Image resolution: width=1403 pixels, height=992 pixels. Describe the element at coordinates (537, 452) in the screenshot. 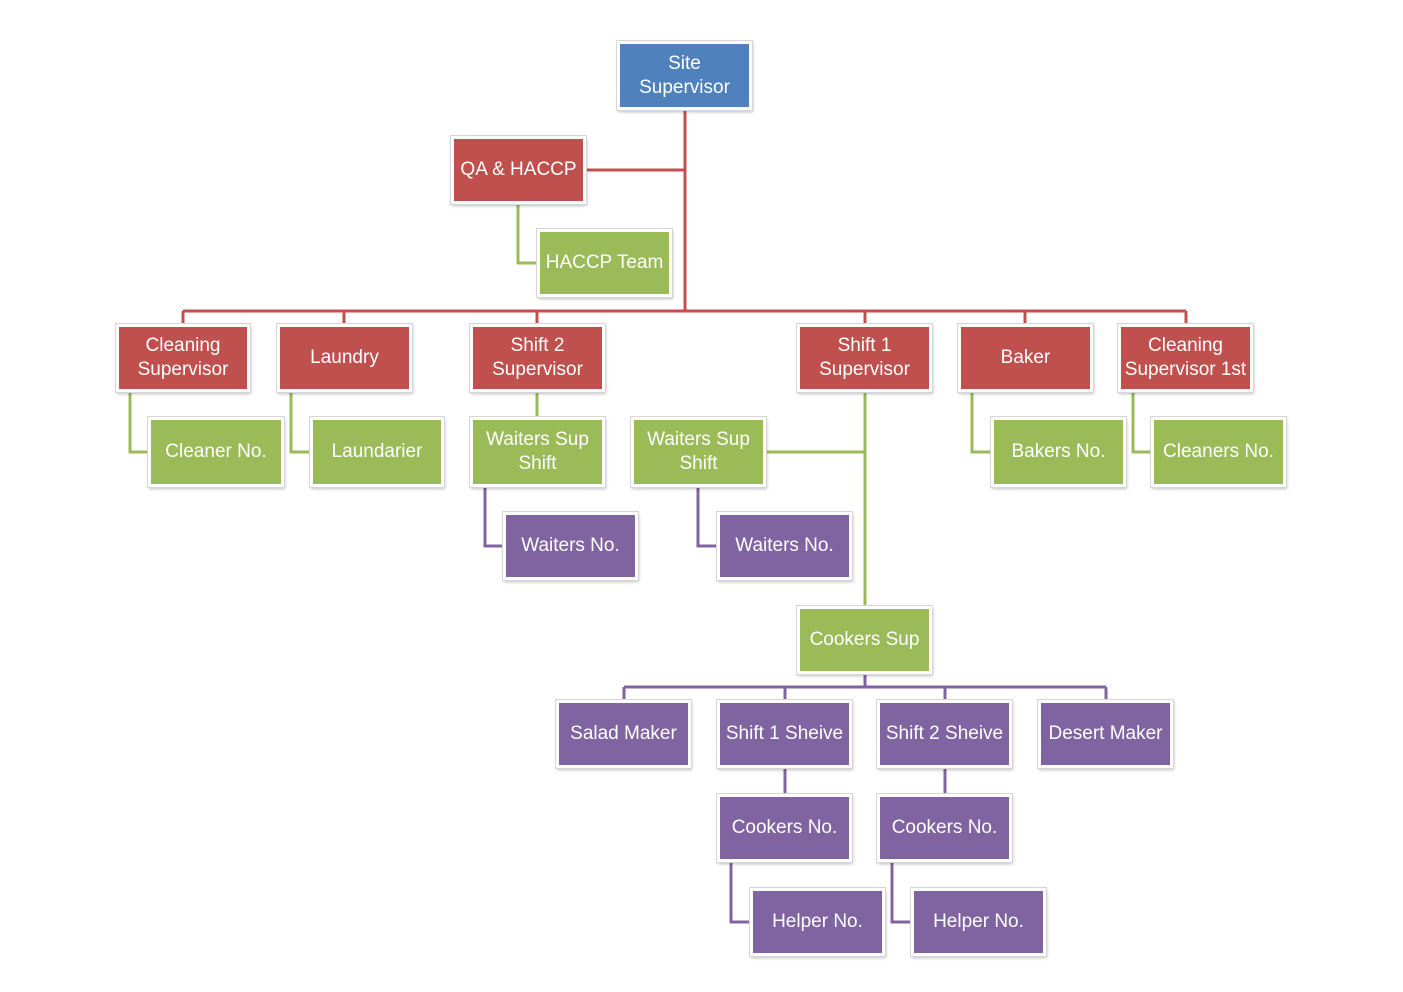

I see `node-waiters-sup-shift-2: Waiters Sup Shift` at that location.